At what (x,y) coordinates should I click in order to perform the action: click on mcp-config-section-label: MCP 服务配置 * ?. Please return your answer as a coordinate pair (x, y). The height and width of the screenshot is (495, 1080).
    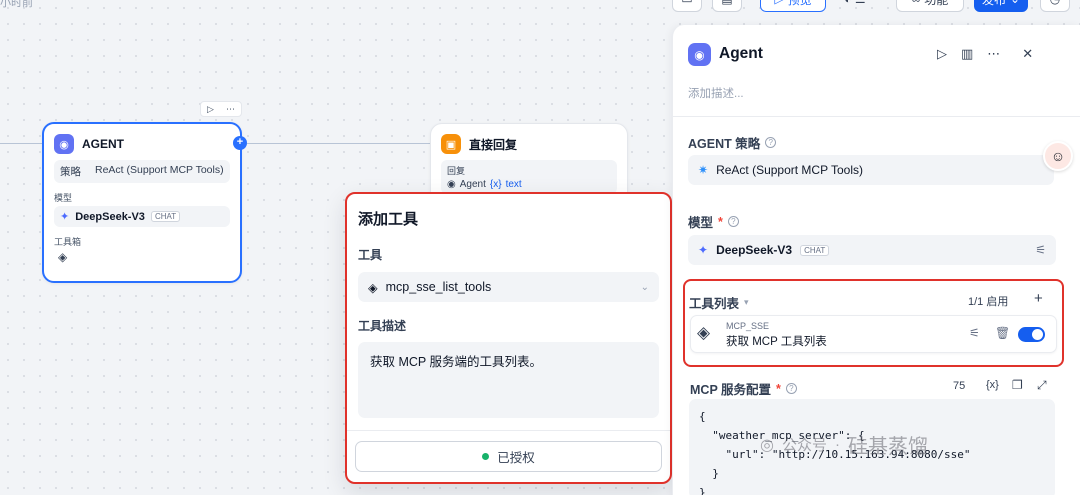
    Looking at the image, I should click on (743, 388).